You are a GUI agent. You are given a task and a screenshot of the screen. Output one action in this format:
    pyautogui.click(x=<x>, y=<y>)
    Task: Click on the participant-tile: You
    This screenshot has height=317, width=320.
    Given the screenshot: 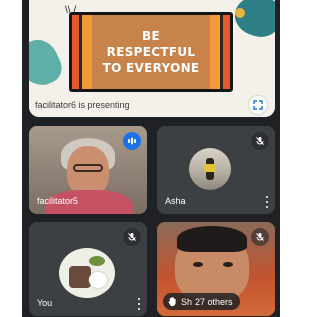 What is the action you would take?
    pyautogui.click(x=88, y=269)
    